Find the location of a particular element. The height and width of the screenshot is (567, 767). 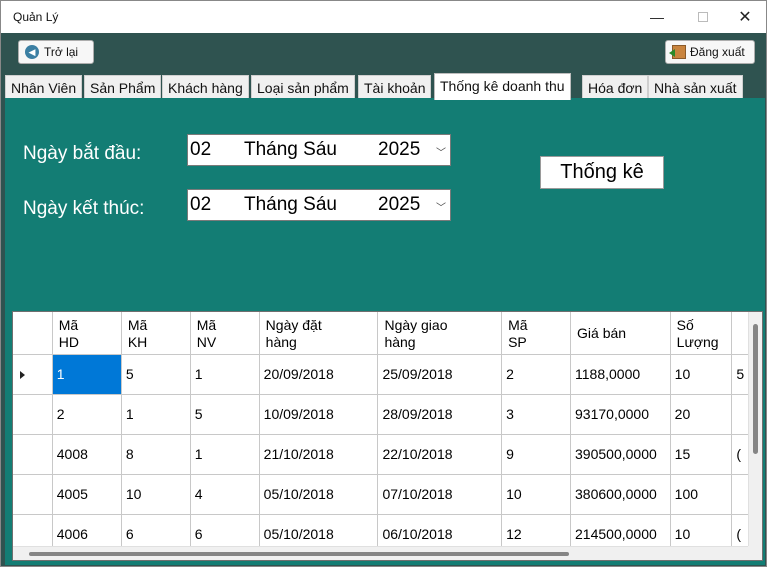

window-title: Quản Lý is located at coordinates (36, 17).